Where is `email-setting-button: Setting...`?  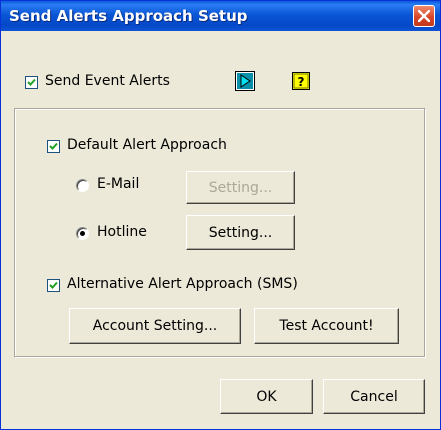
email-setting-button: Setting... is located at coordinates (240, 187).